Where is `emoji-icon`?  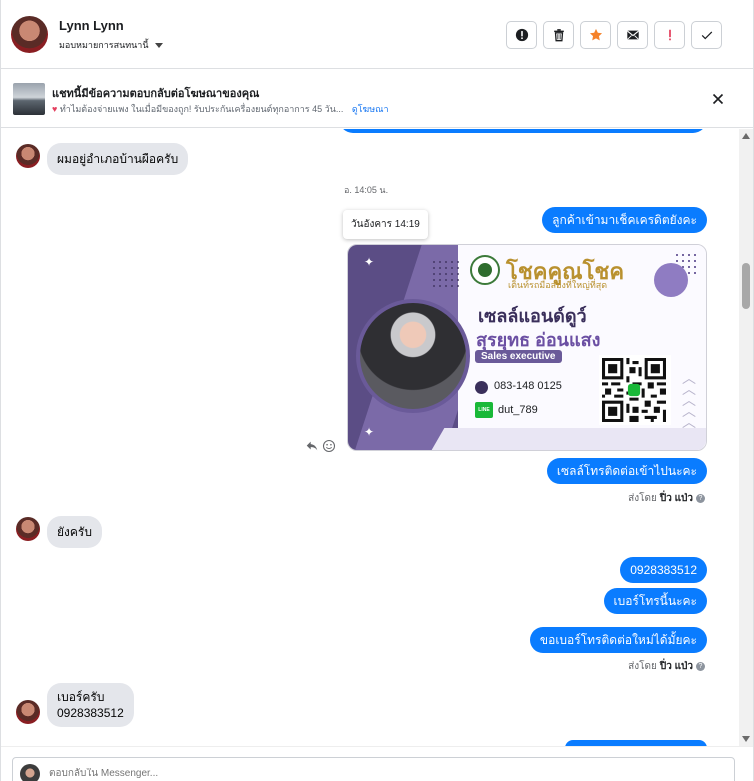 emoji-icon is located at coordinates (329, 446).